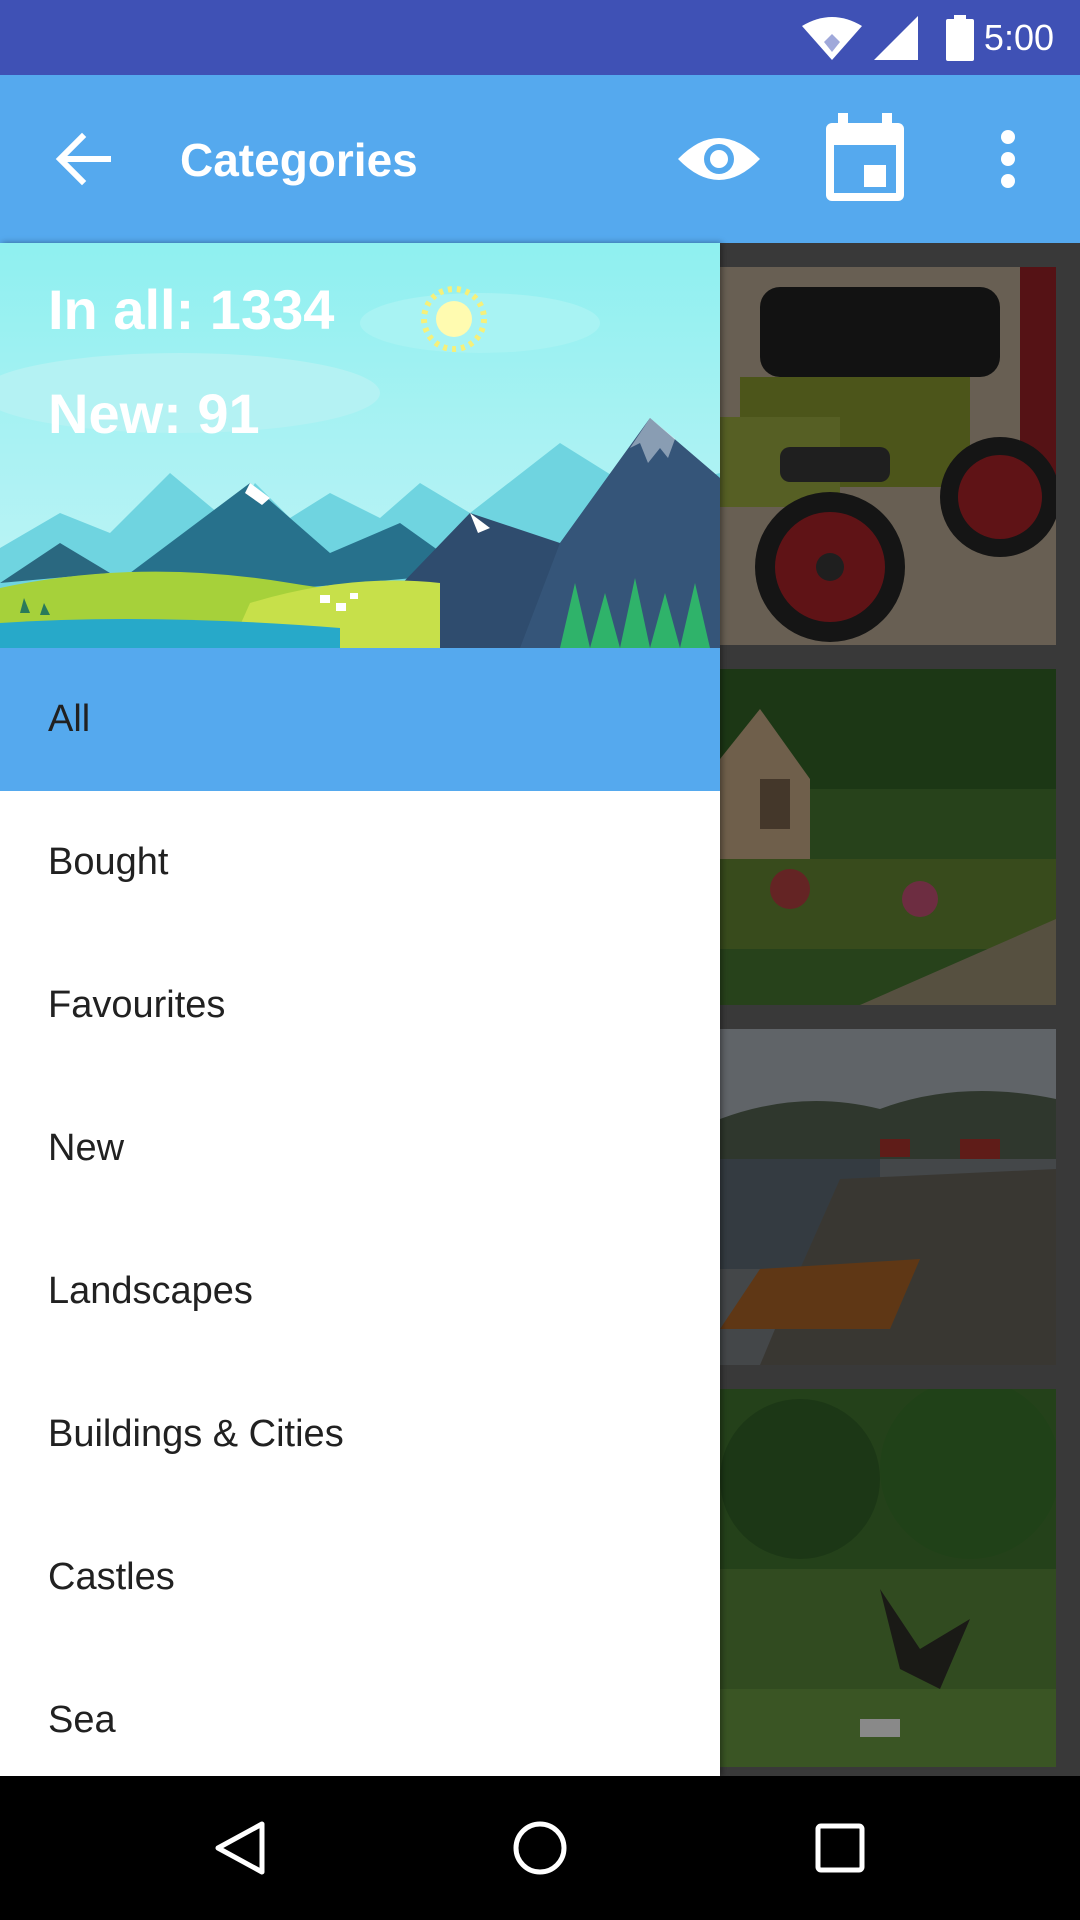 This screenshot has height=1920, width=1080. What do you see at coordinates (1008, 159) in the screenshot?
I see `more-vert-icon` at bounding box center [1008, 159].